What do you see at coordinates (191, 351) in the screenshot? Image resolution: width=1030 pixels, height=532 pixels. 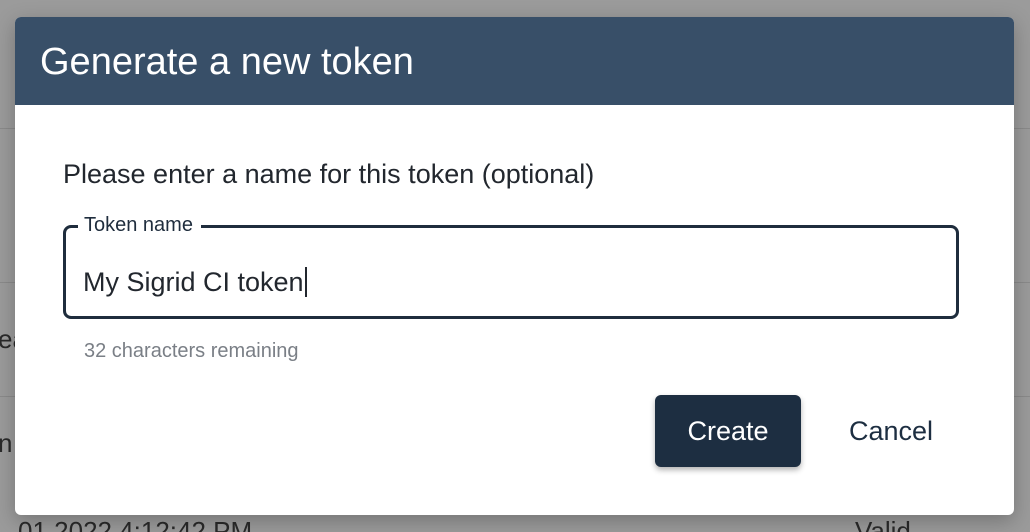 I see `characters-remaining-hint: 32 characters remaining` at bounding box center [191, 351].